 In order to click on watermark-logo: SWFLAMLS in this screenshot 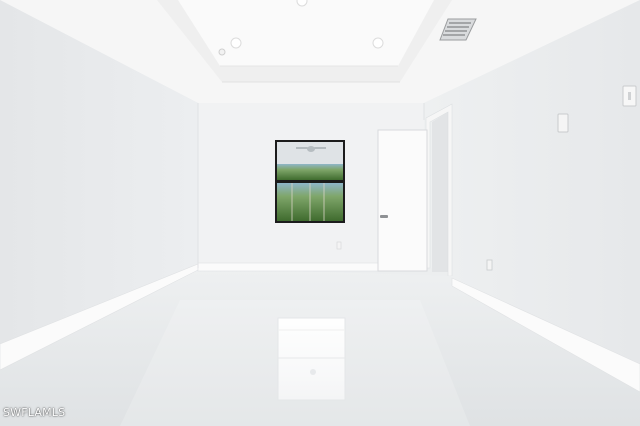, I will do `click(34, 412)`.